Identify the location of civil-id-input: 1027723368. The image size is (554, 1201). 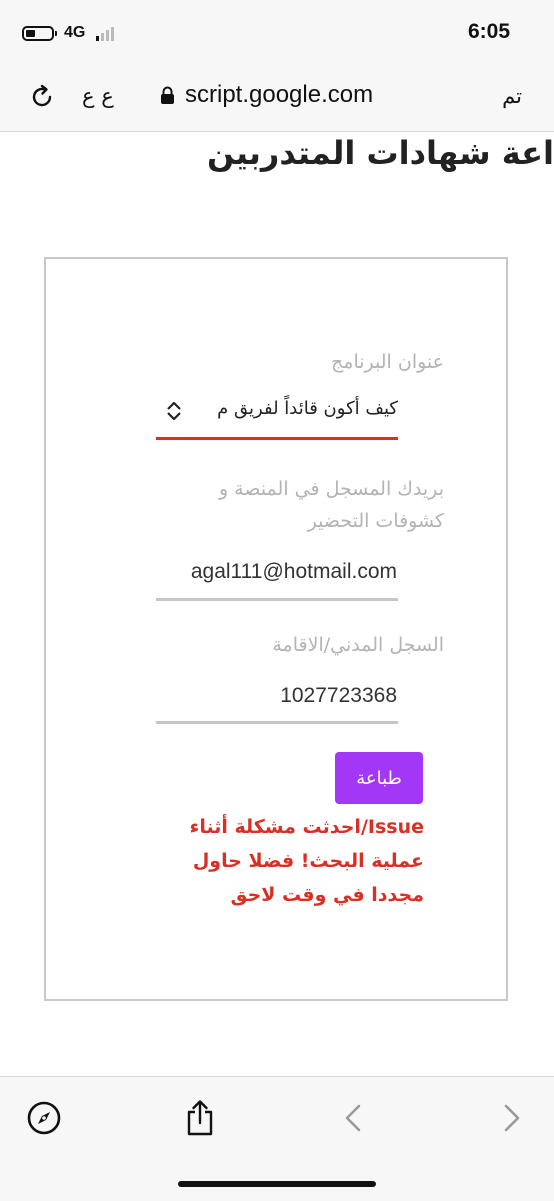
(338, 696).